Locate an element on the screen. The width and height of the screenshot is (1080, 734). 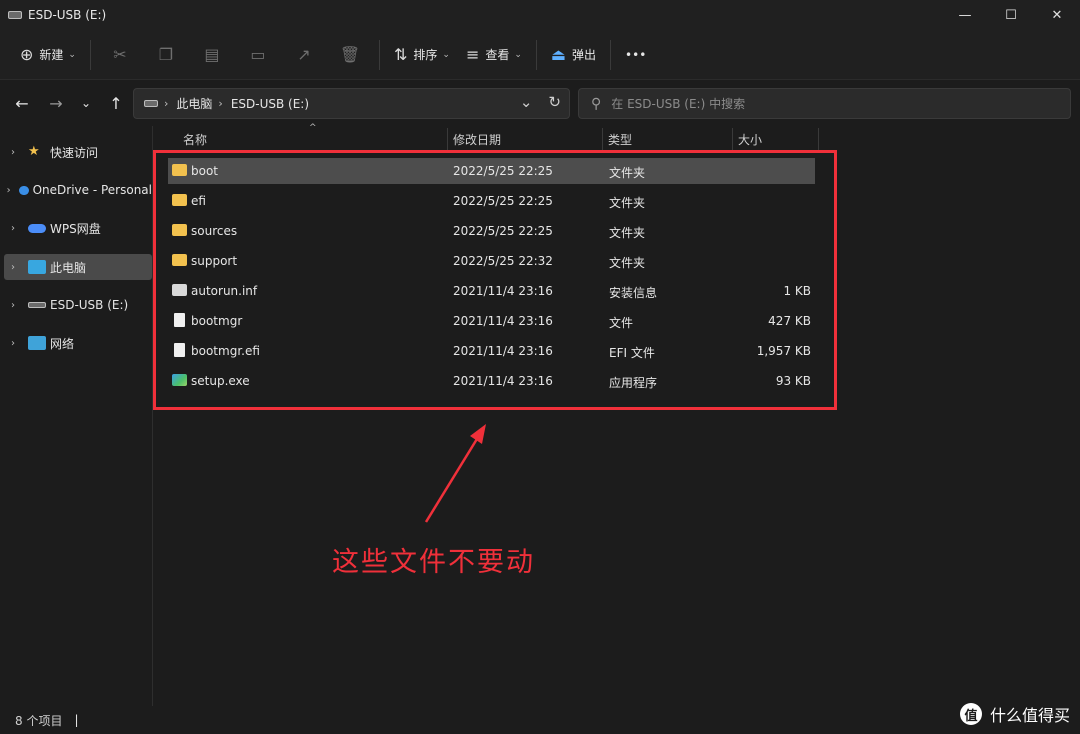
view-list-icon: ≡ is located at coordinates (472, 54).